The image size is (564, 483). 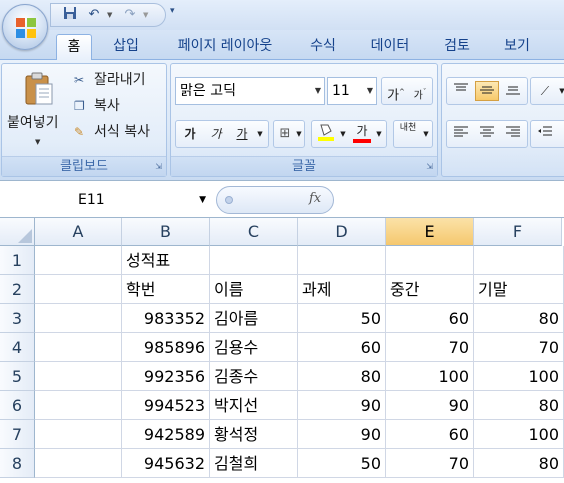 I want to click on cell-d4: 60, so click(x=342, y=347).